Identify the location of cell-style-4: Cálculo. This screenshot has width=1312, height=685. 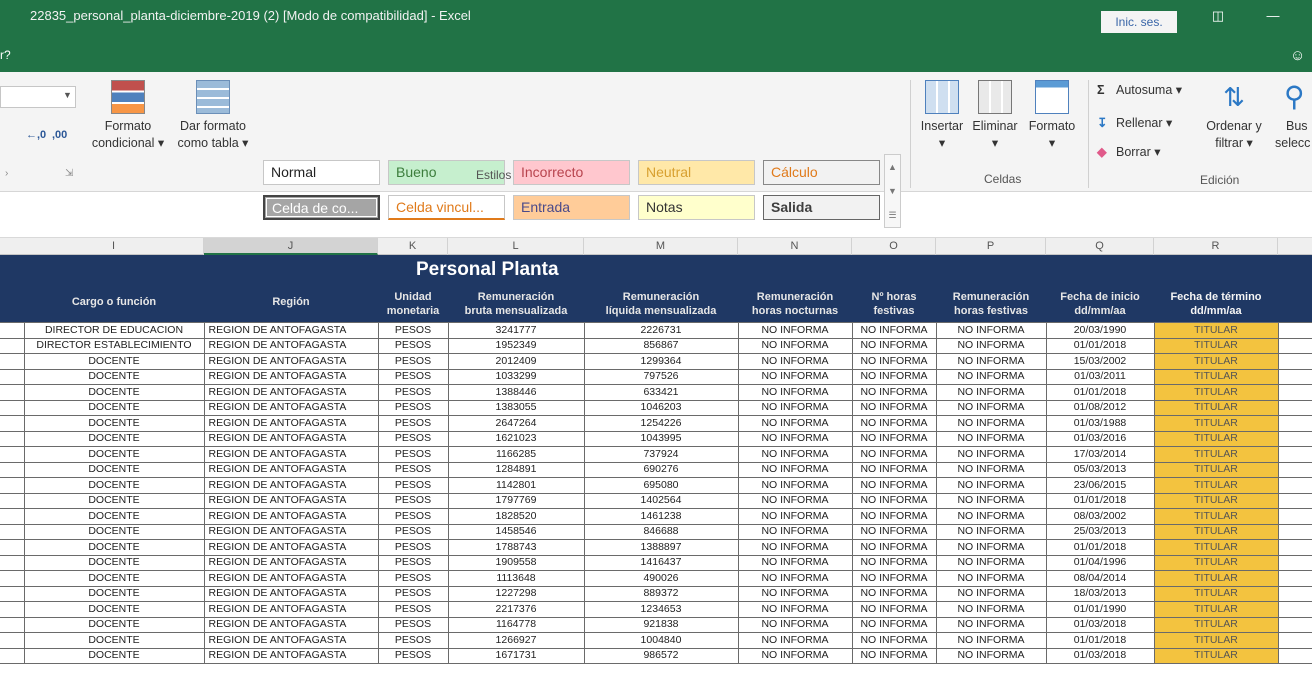
(821, 172).